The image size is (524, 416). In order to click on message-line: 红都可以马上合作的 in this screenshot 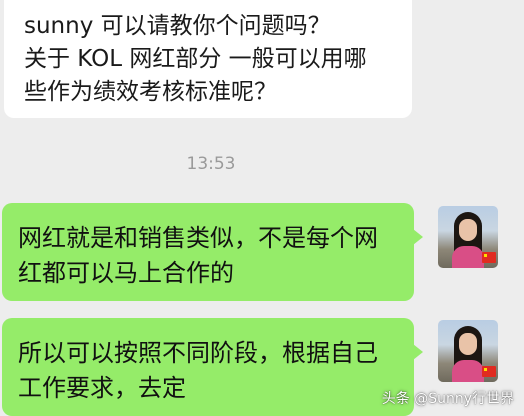, I will do `click(126, 273)`.